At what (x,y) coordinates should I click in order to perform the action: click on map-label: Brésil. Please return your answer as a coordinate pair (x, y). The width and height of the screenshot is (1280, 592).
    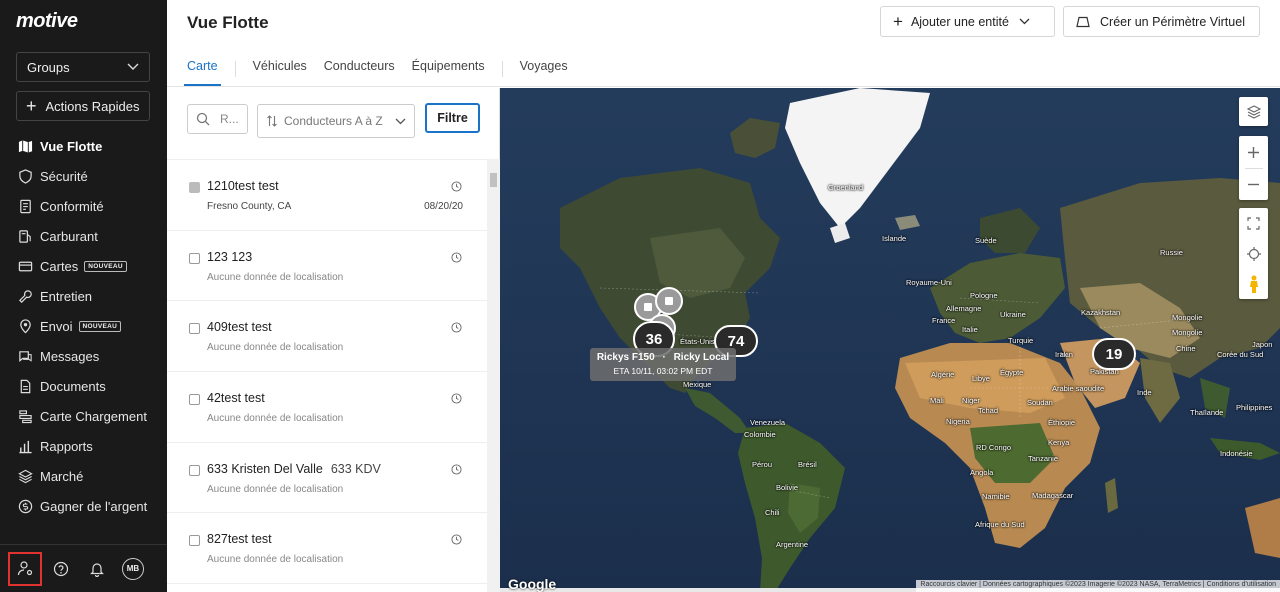
    Looking at the image, I should click on (807, 464).